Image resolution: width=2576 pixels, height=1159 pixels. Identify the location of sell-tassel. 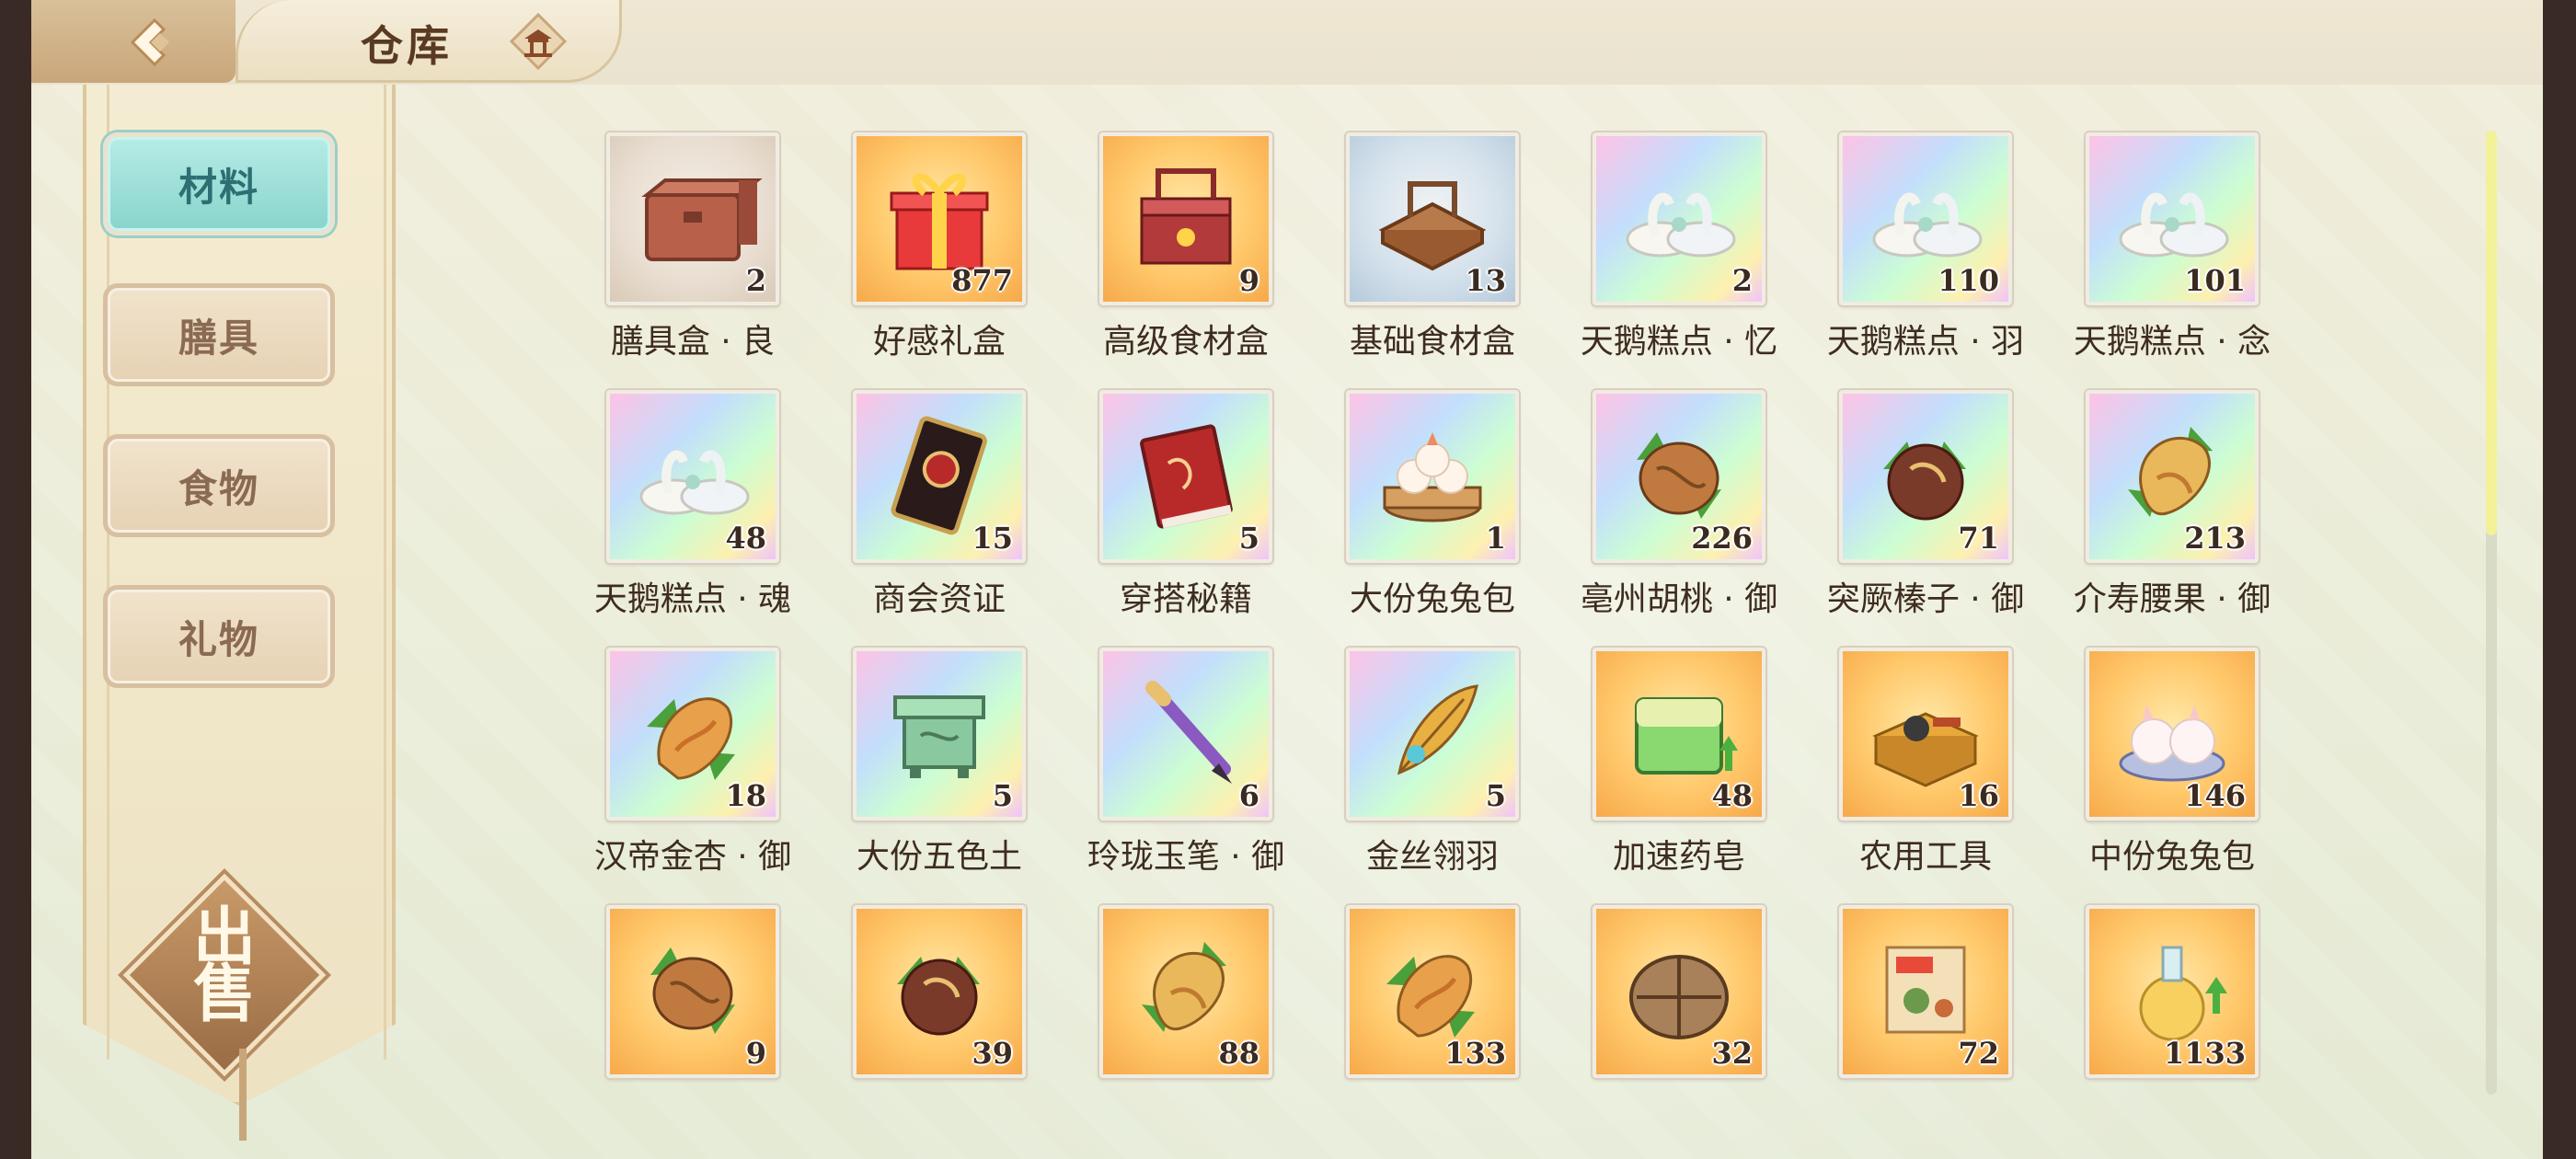
(243, 1095).